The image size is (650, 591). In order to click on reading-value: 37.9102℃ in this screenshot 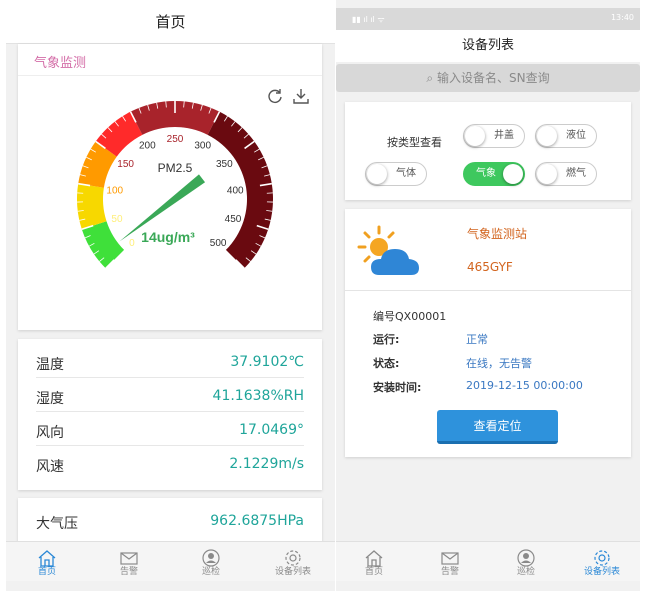, I will do `click(267, 362)`.